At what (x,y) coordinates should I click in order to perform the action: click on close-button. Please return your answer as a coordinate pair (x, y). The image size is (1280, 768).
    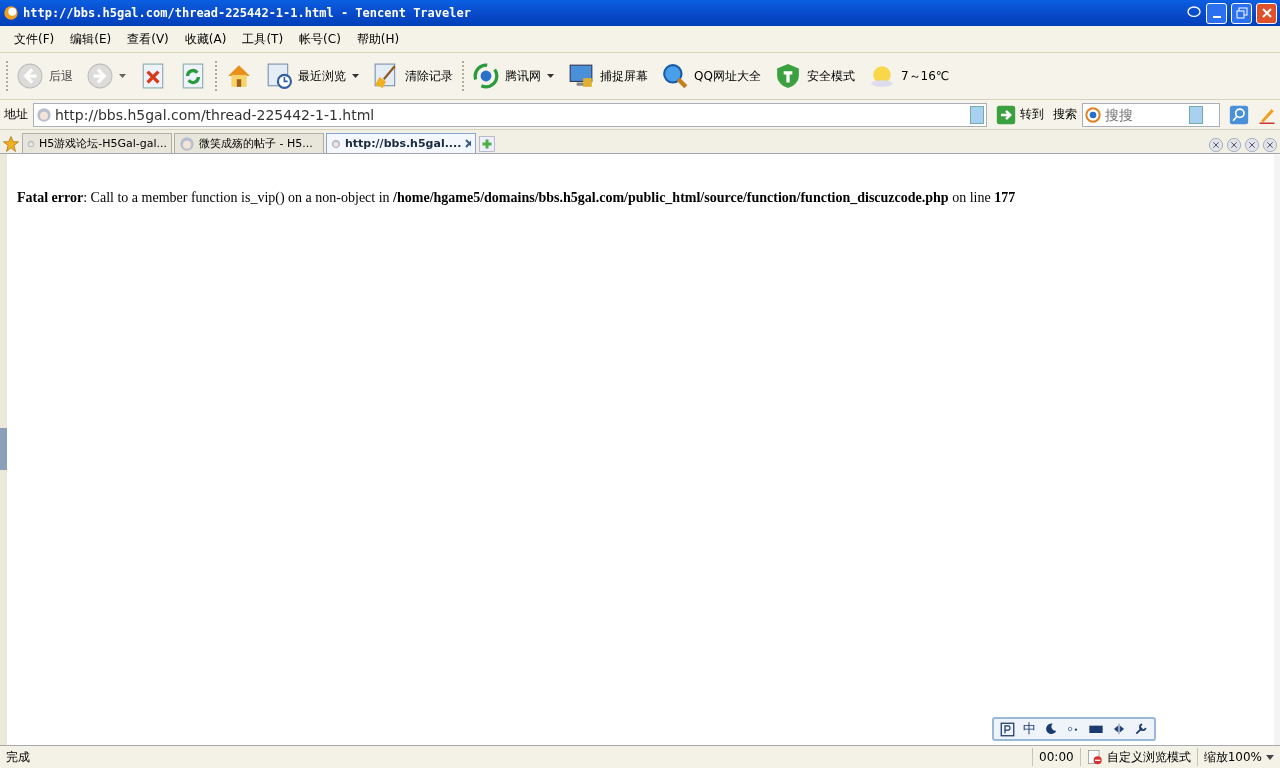
    Looking at the image, I should click on (1266, 13).